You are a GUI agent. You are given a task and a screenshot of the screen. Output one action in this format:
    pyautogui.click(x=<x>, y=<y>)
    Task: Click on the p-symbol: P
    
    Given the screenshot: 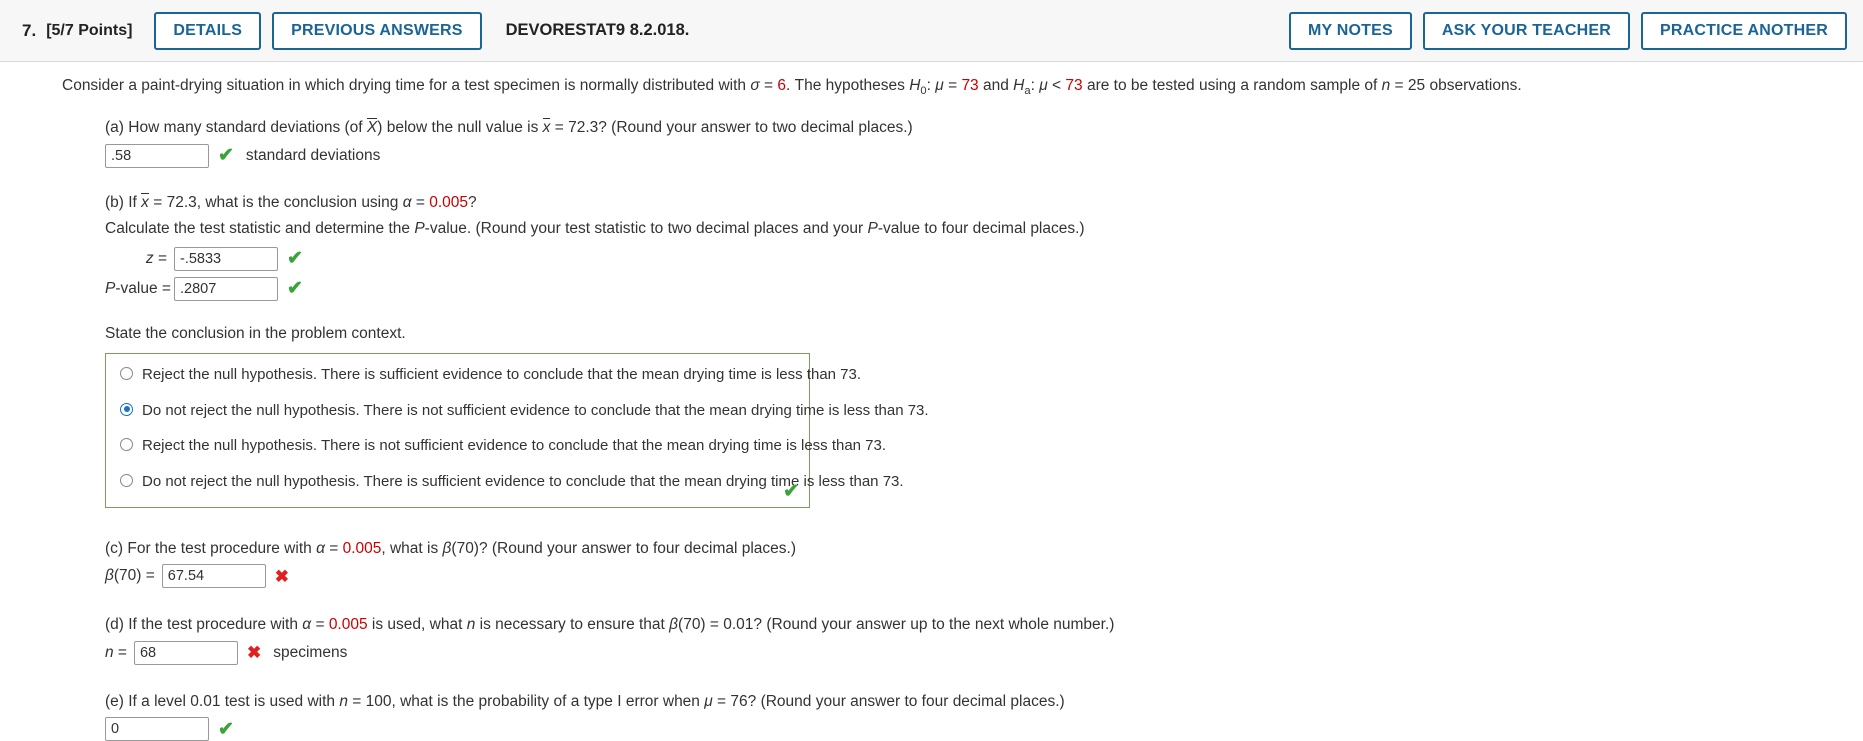 What is the action you would take?
    pyautogui.click(x=110, y=288)
    